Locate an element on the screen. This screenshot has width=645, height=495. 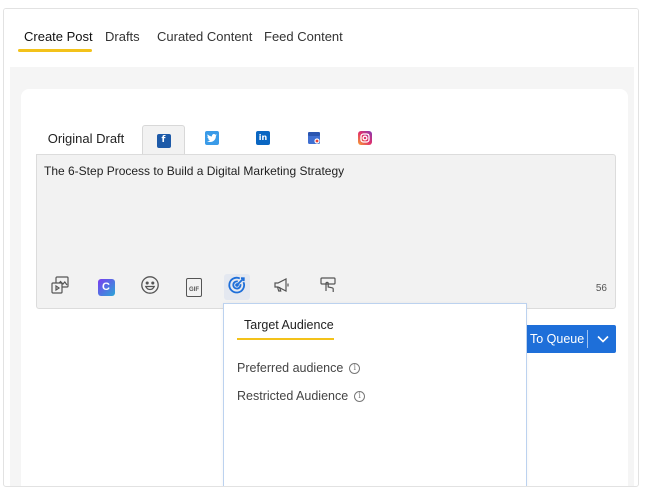
tab-feed-content: Feed Content is located at coordinates (303, 36).